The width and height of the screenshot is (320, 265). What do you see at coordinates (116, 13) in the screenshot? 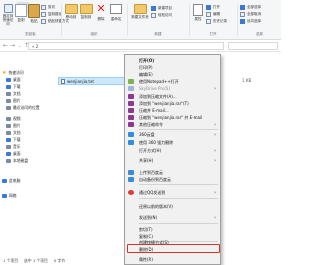
I see `rename-ribbon-button: 重命名` at bounding box center [116, 13].